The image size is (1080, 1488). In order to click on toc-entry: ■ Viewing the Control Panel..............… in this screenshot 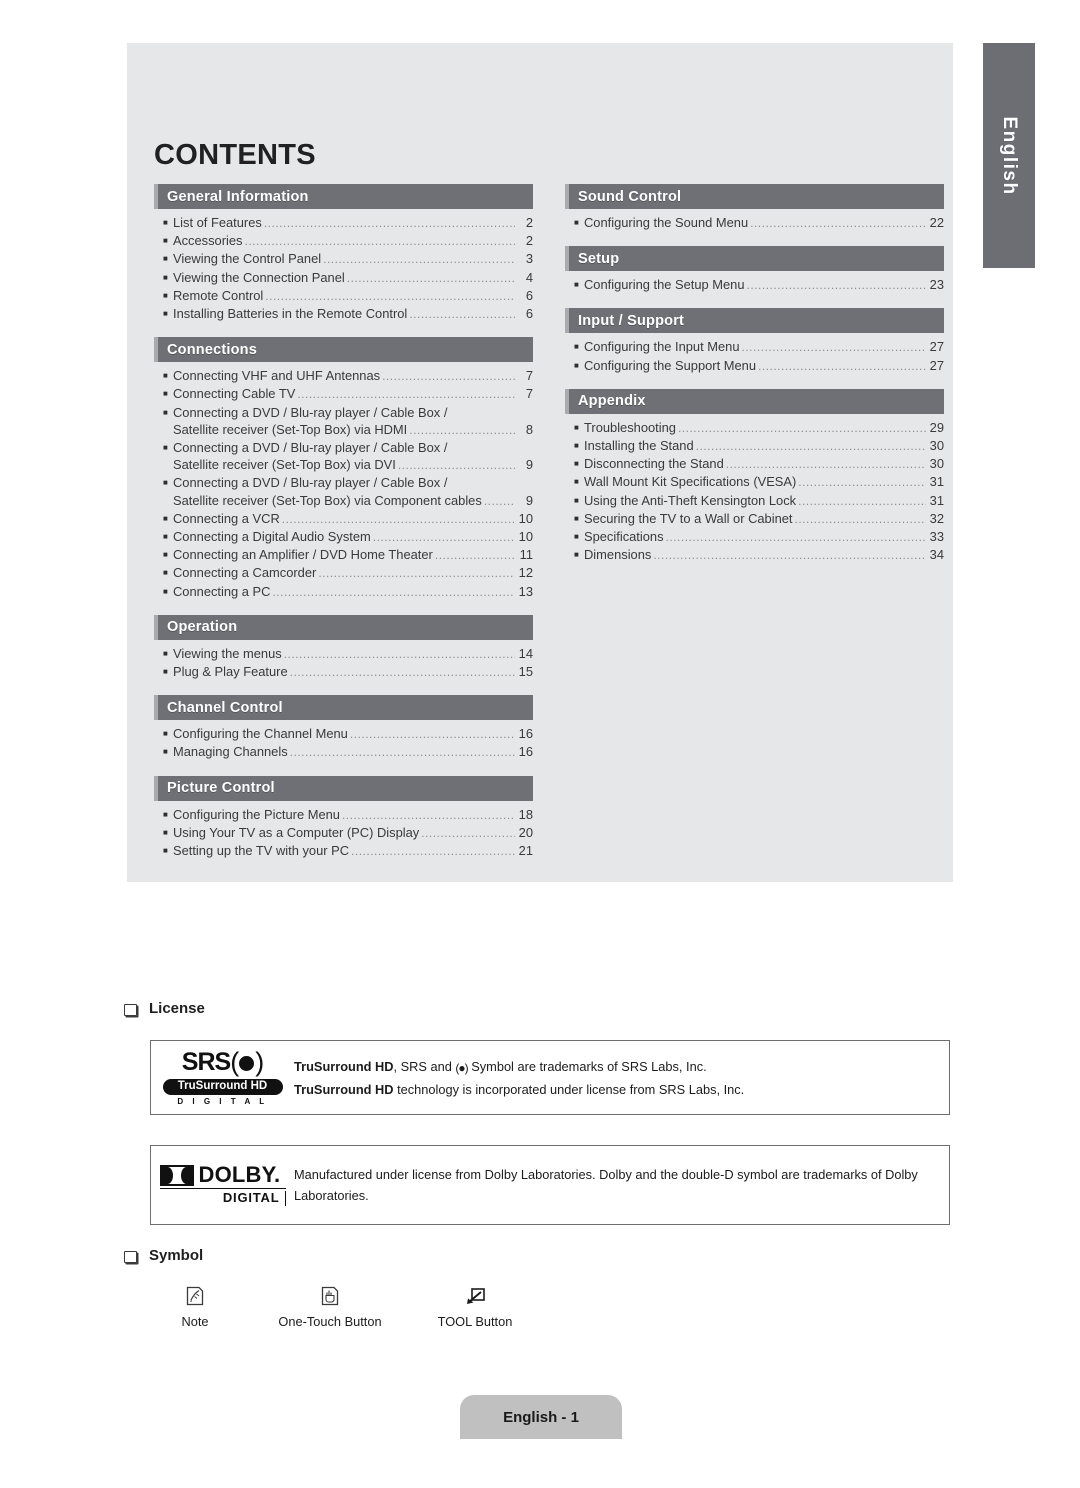, I will do `click(343, 259)`.